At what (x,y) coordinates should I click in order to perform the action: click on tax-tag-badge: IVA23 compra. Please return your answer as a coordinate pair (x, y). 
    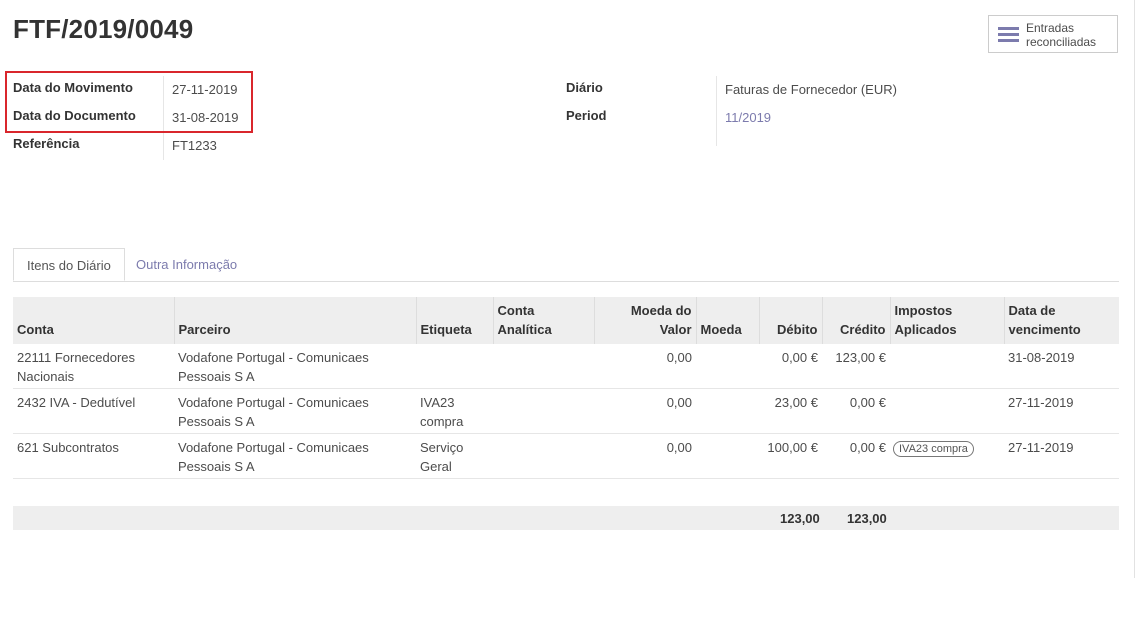
    Looking at the image, I should click on (933, 449).